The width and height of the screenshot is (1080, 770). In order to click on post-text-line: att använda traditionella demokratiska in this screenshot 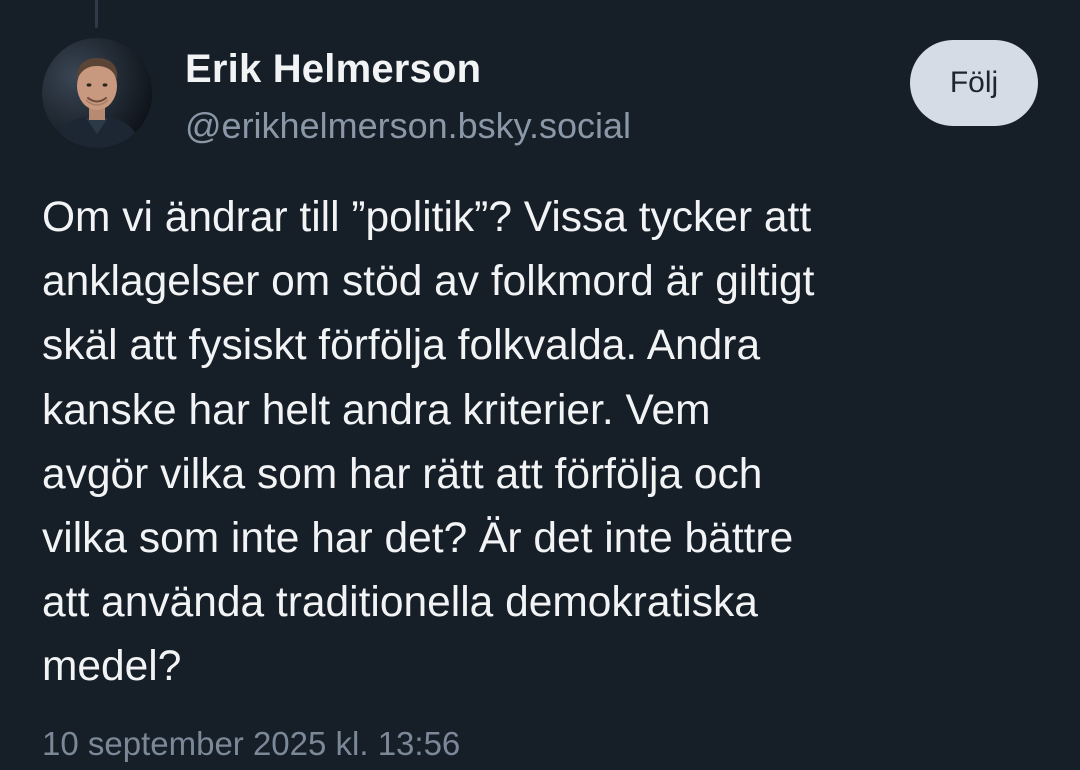, I will do `click(400, 603)`.